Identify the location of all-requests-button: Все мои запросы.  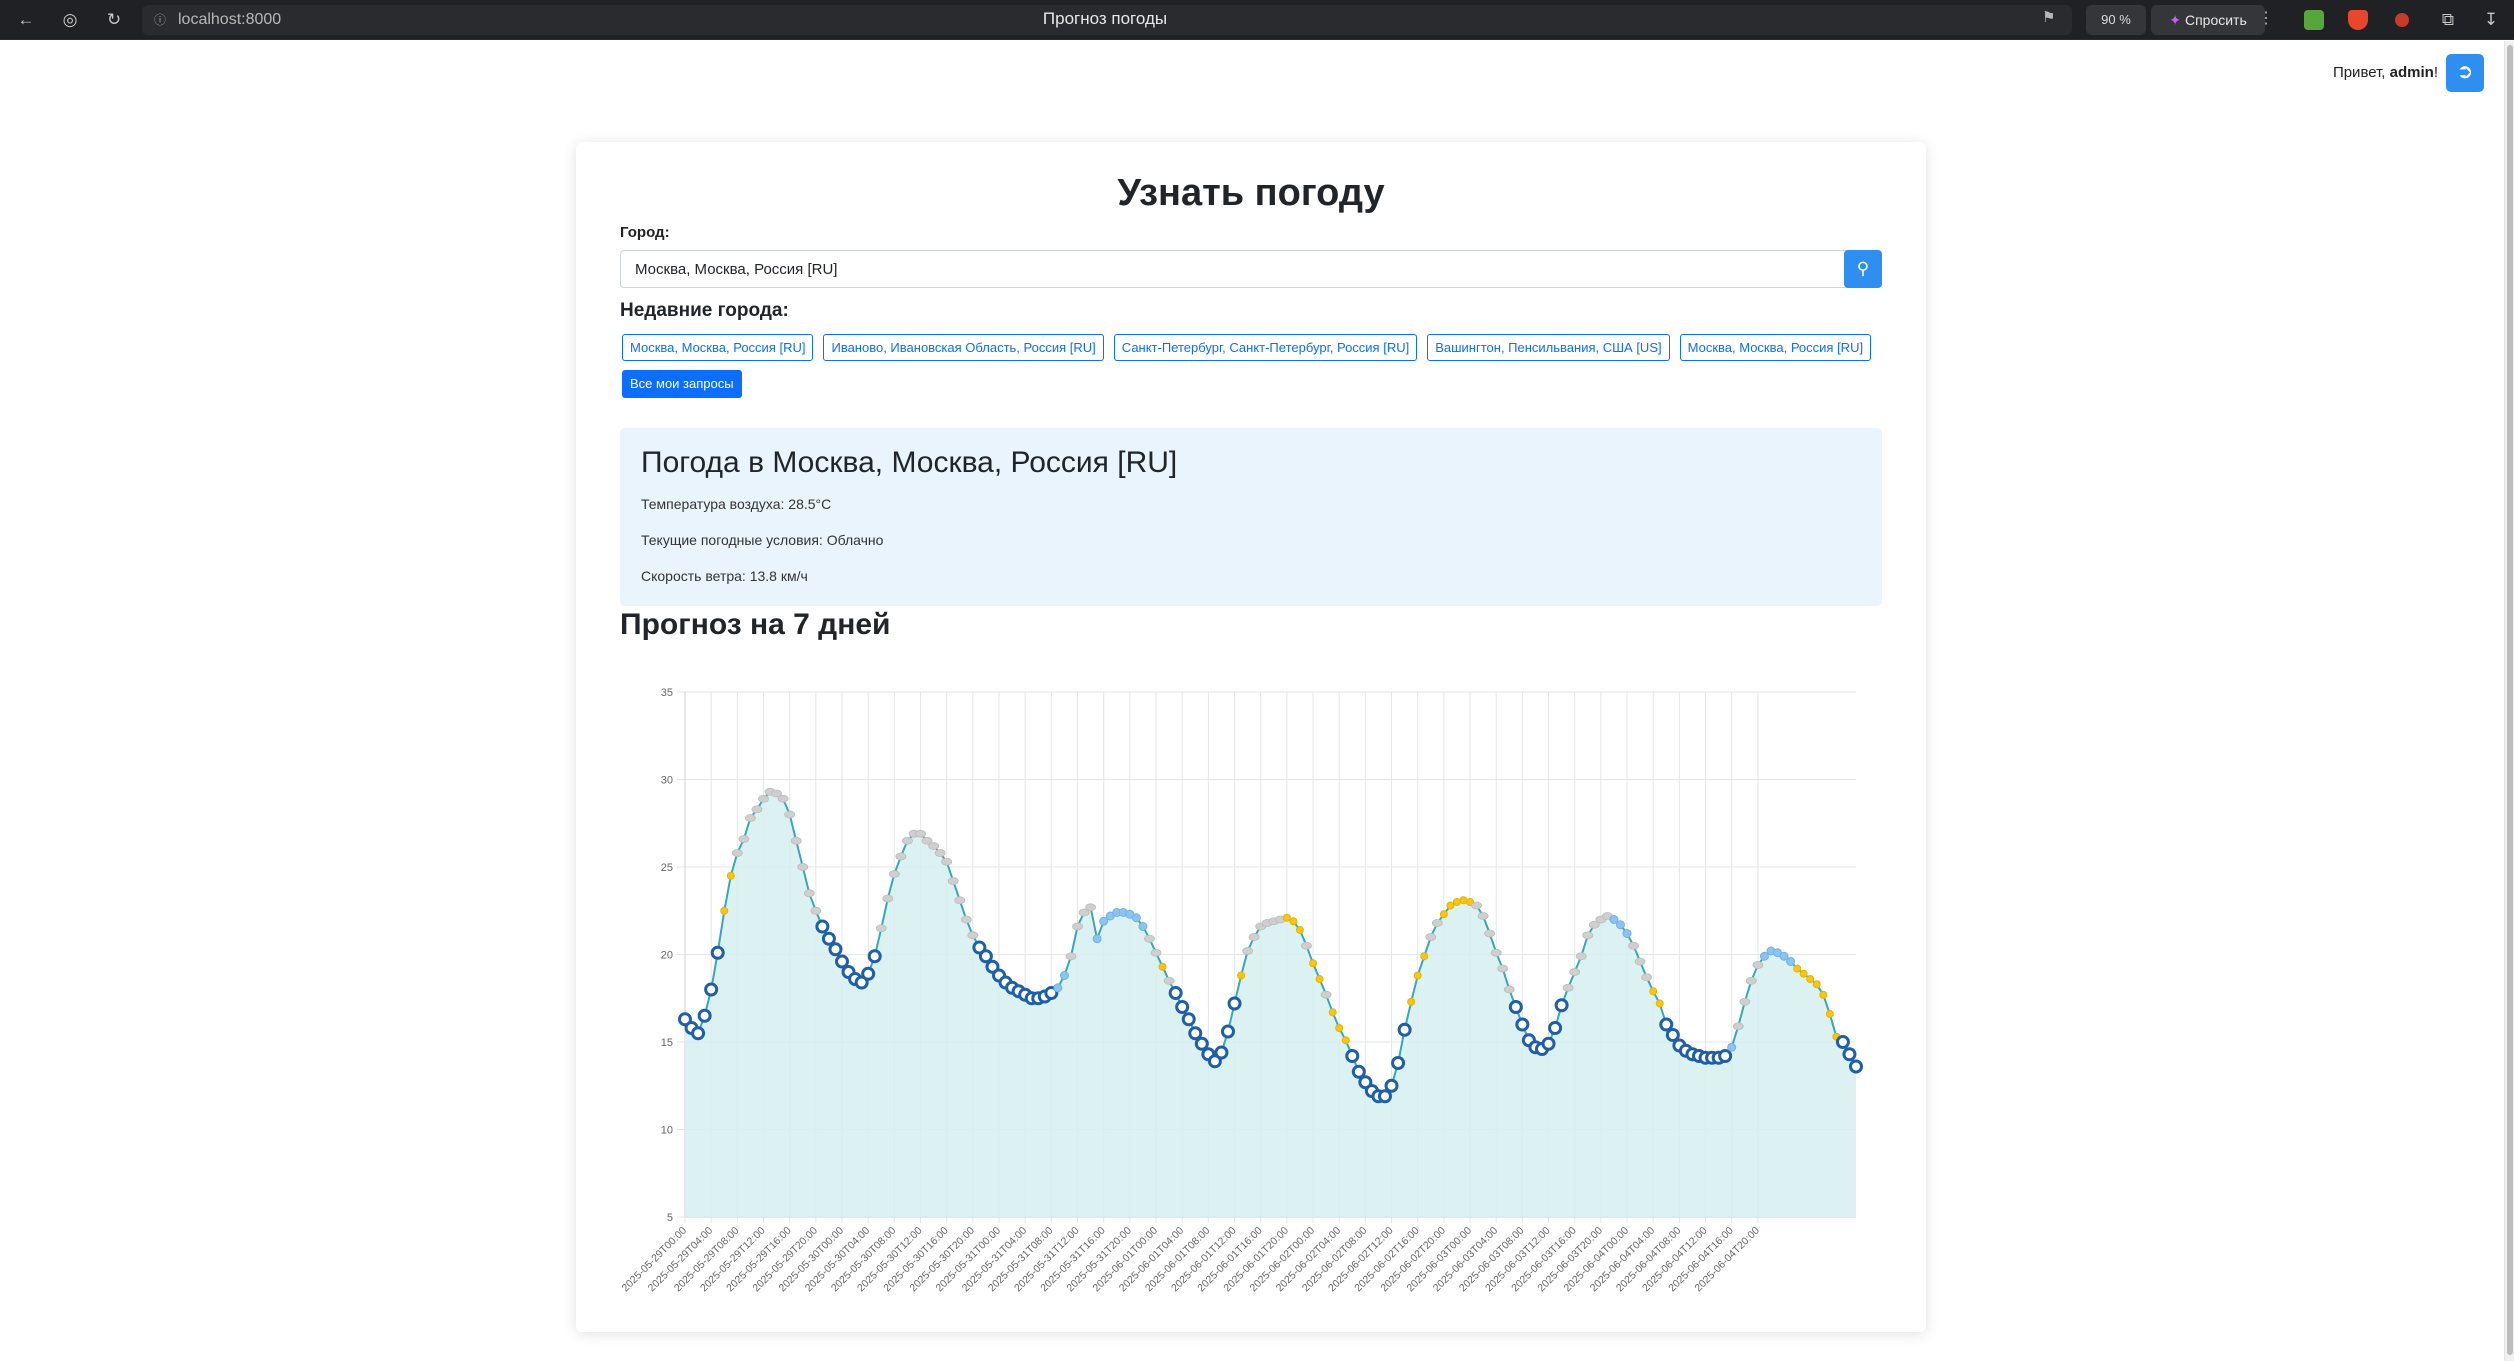
(682, 384).